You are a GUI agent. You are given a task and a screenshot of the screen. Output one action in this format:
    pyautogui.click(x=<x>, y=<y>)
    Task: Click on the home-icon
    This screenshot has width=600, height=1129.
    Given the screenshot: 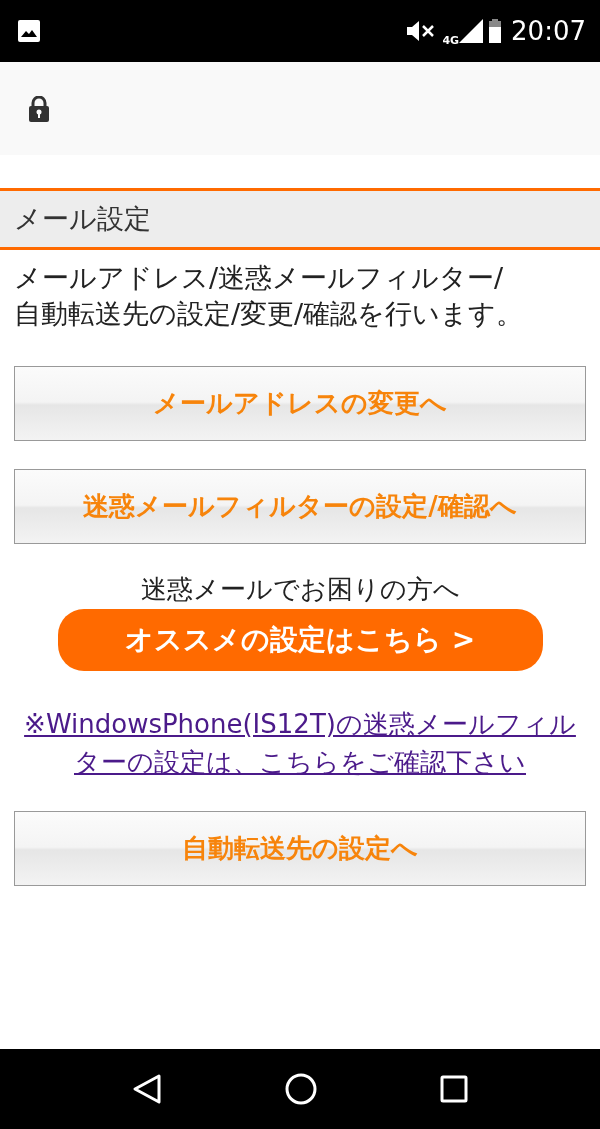 What is the action you would take?
    pyautogui.click(x=301, y=1089)
    